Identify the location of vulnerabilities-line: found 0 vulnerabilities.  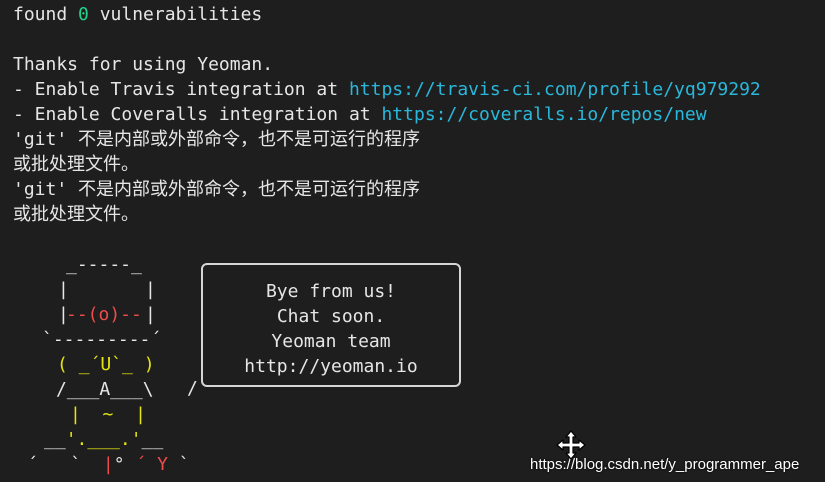
(137, 14).